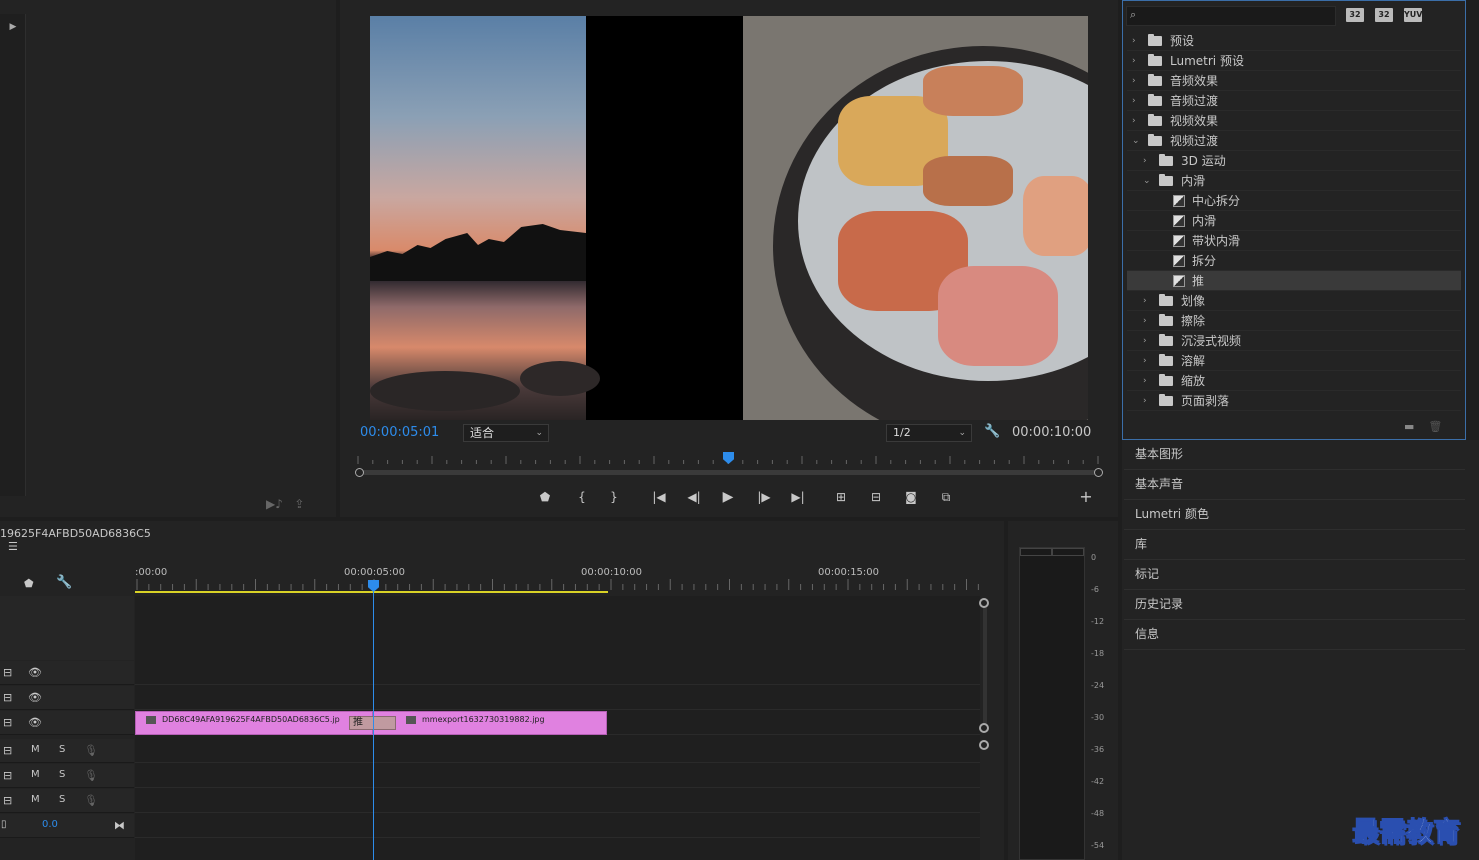  Describe the element at coordinates (254, 723) in the screenshot. I see `video-clip-1: DD68C49AFA919625F4AFBD50AD6836C5.jp` at that location.